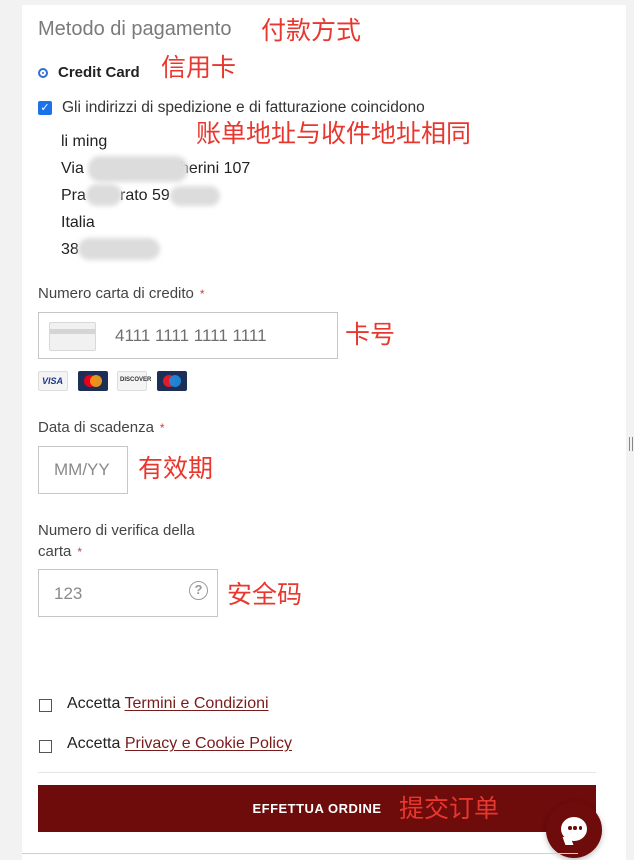 The height and width of the screenshot is (860, 634). I want to click on card-icon, so click(72, 336).